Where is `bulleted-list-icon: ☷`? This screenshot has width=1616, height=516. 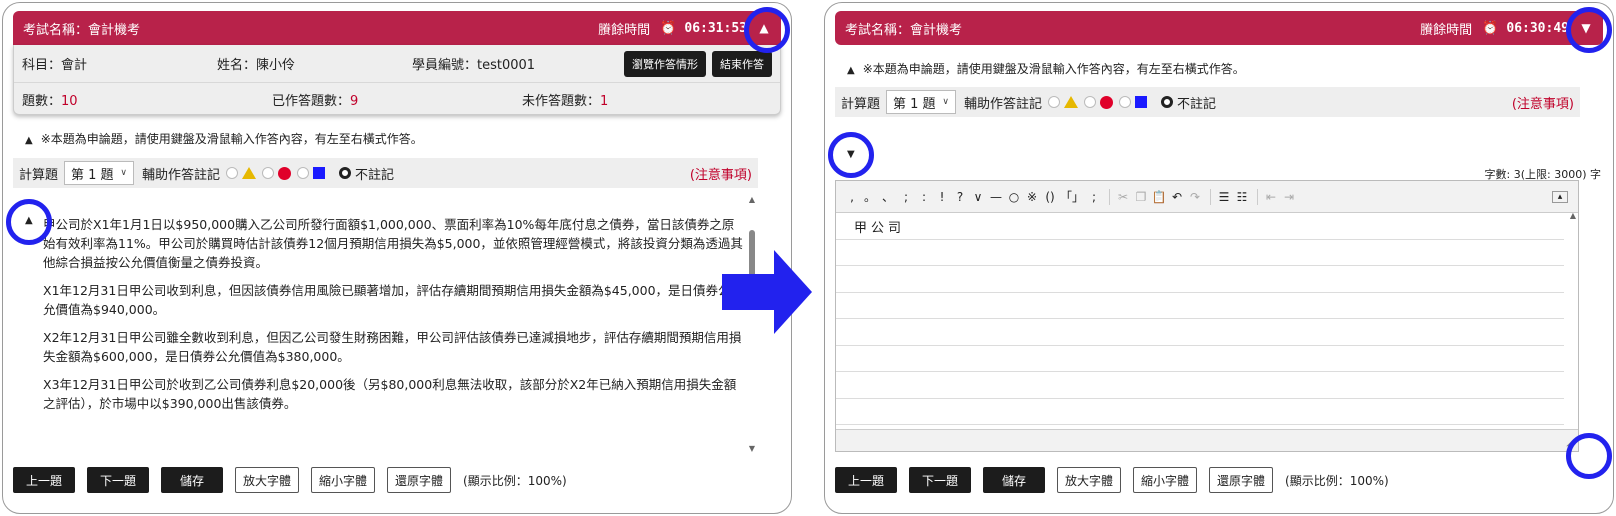 bulleted-list-icon: ☷ is located at coordinates (1242, 197).